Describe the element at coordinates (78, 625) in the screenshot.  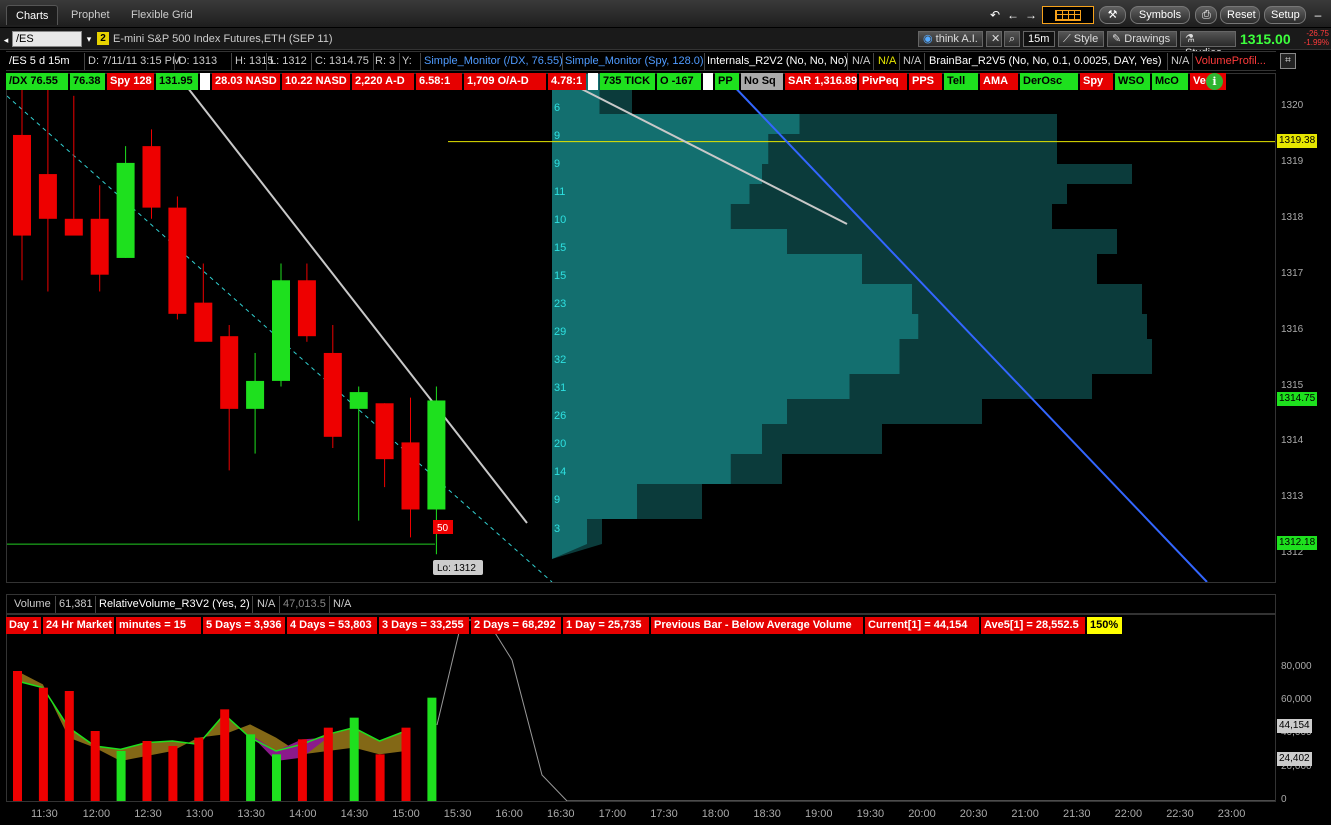
I see `volume-study-label: 24 Hr Market` at that location.